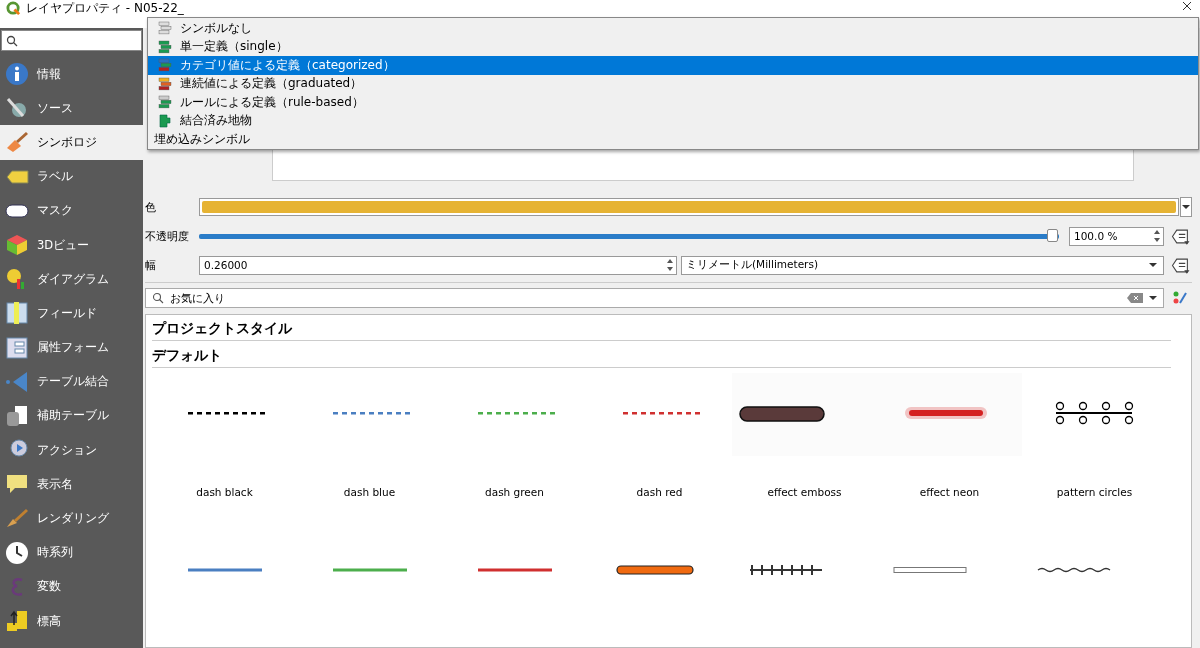 Image resolution: width=1200 pixels, height=648 pixels. Describe the element at coordinates (804, 492) in the screenshot. I see `symbol-name: effect emboss` at that location.